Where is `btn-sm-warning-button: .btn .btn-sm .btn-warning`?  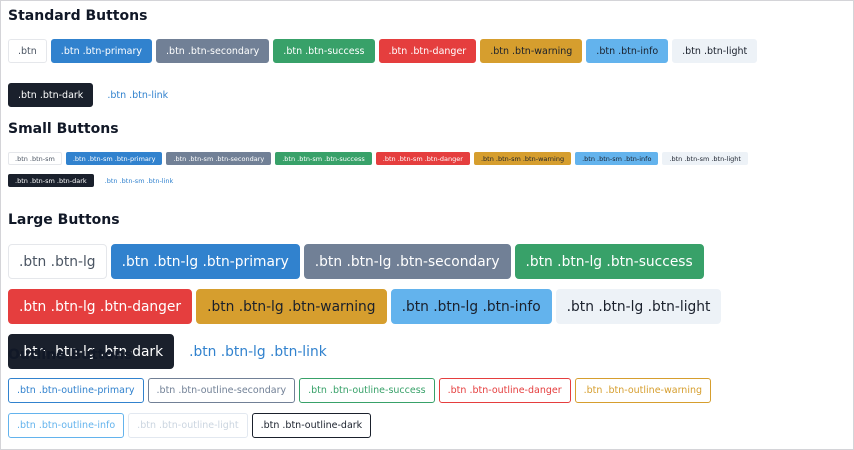 btn-sm-warning-button: .btn .btn-sm .btn-warning is located at coordinates (522, 158).